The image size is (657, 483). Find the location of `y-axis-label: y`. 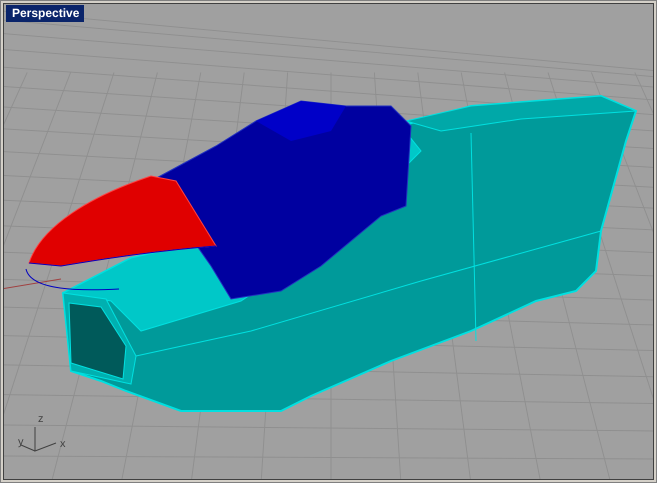

y-axis-label: y is located at coordinates (21, 442).